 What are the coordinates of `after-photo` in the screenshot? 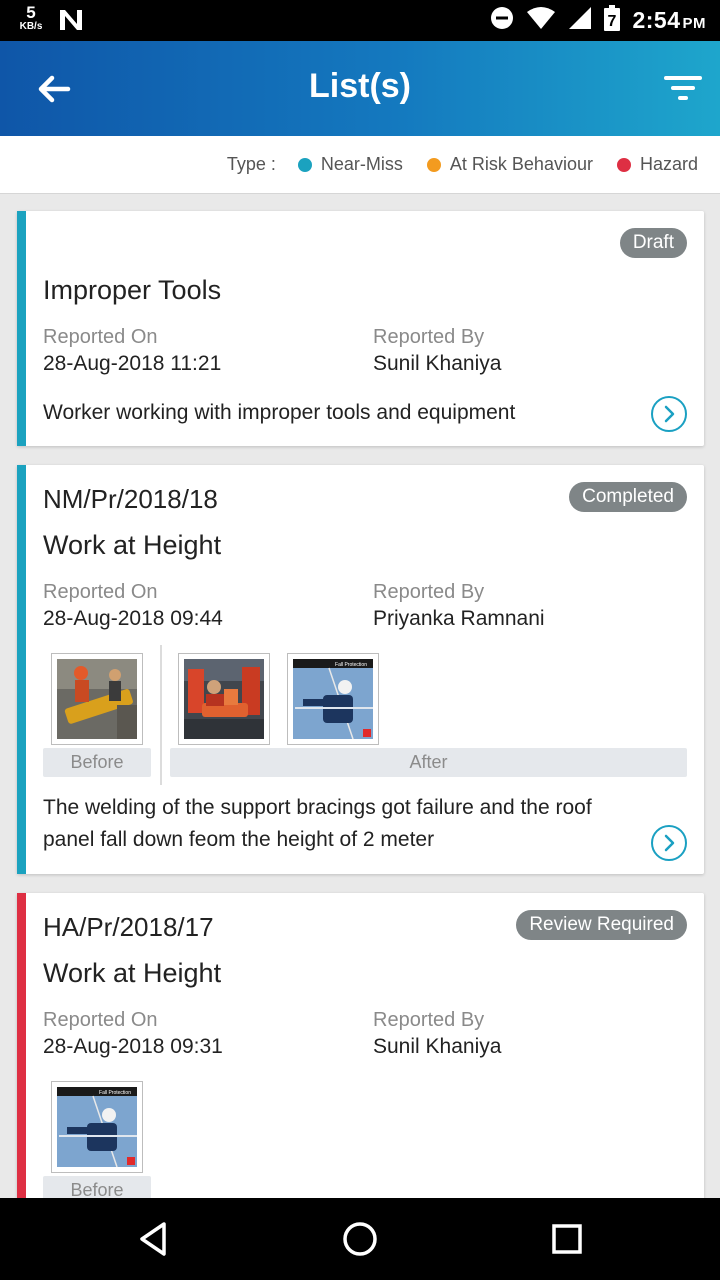 It's located at (224, 699).